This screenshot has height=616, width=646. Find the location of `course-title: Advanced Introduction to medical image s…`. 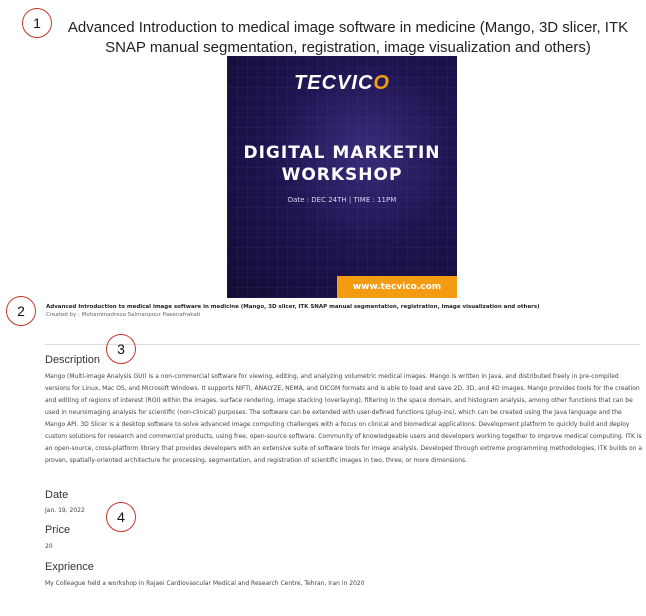

course-title: Advanced Introduction to medical image s… is located at coordinates (348, 37).